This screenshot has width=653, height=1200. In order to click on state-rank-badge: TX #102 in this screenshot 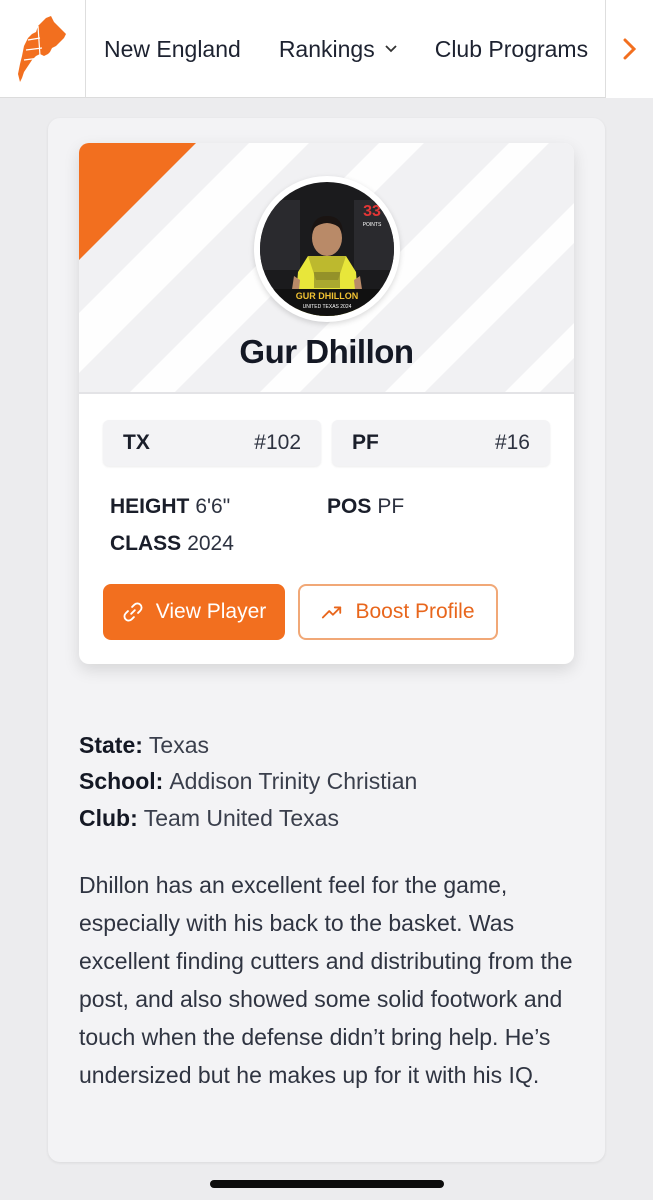, I will do `click(212, 443)`.